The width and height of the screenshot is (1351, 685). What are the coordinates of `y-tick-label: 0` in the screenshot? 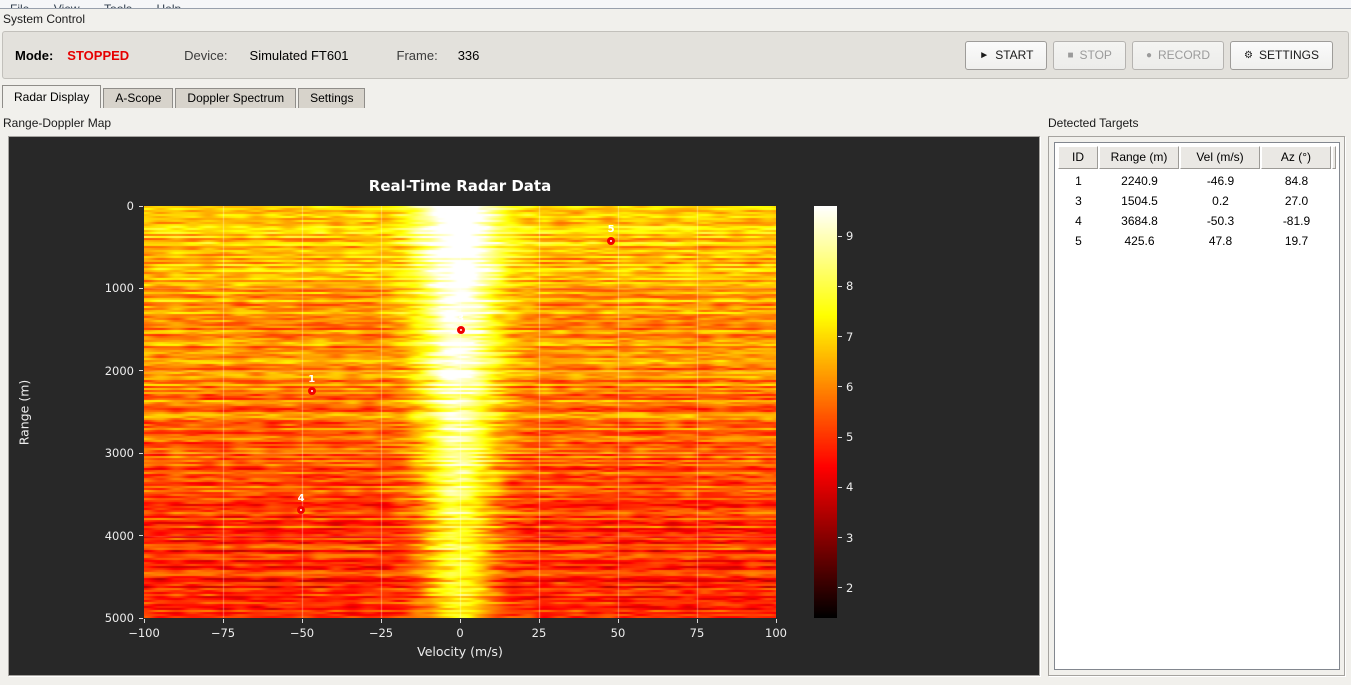 It's located at (130, 206).